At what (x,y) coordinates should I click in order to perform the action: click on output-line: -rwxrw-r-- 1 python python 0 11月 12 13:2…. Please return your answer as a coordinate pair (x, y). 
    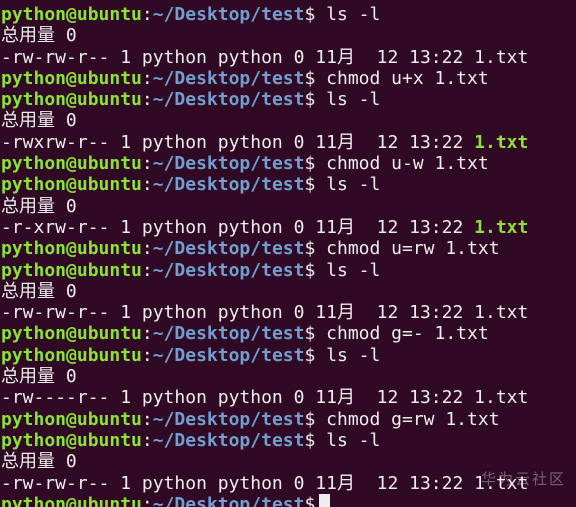
    Looking at the image, I should click on (288, 142).